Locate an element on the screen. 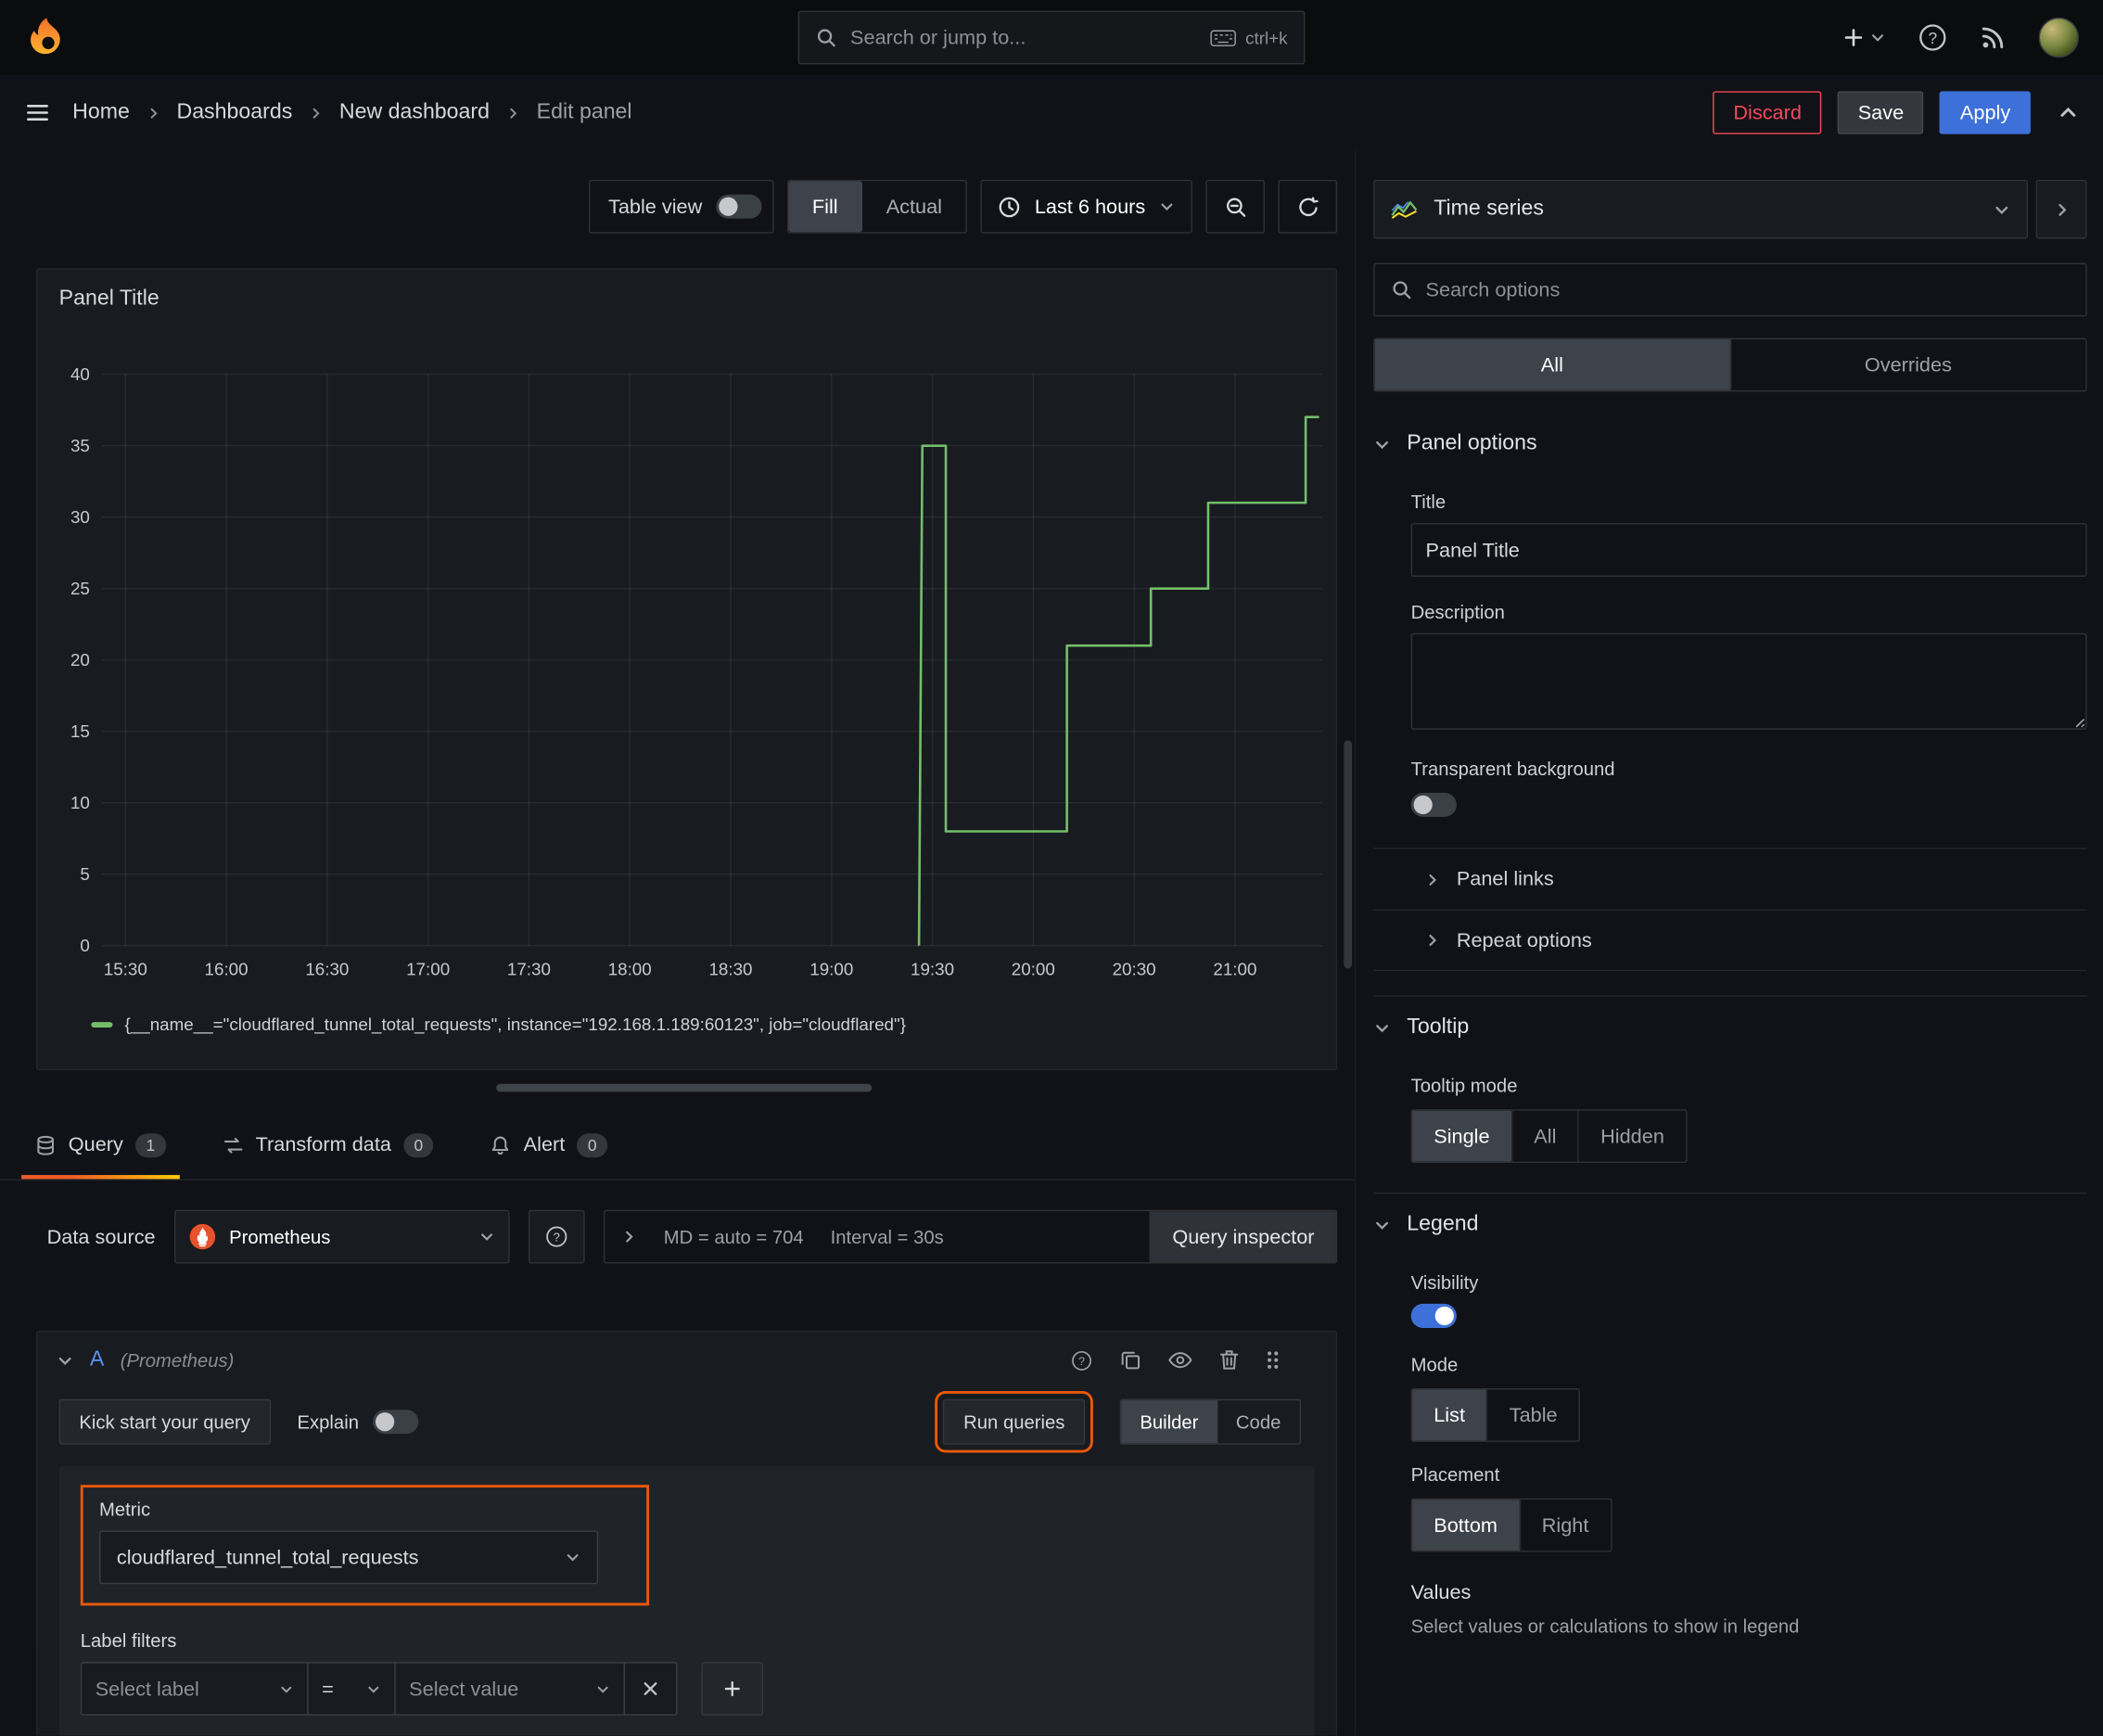  transparent-background-toggle is located at coordinates (1433, 805).